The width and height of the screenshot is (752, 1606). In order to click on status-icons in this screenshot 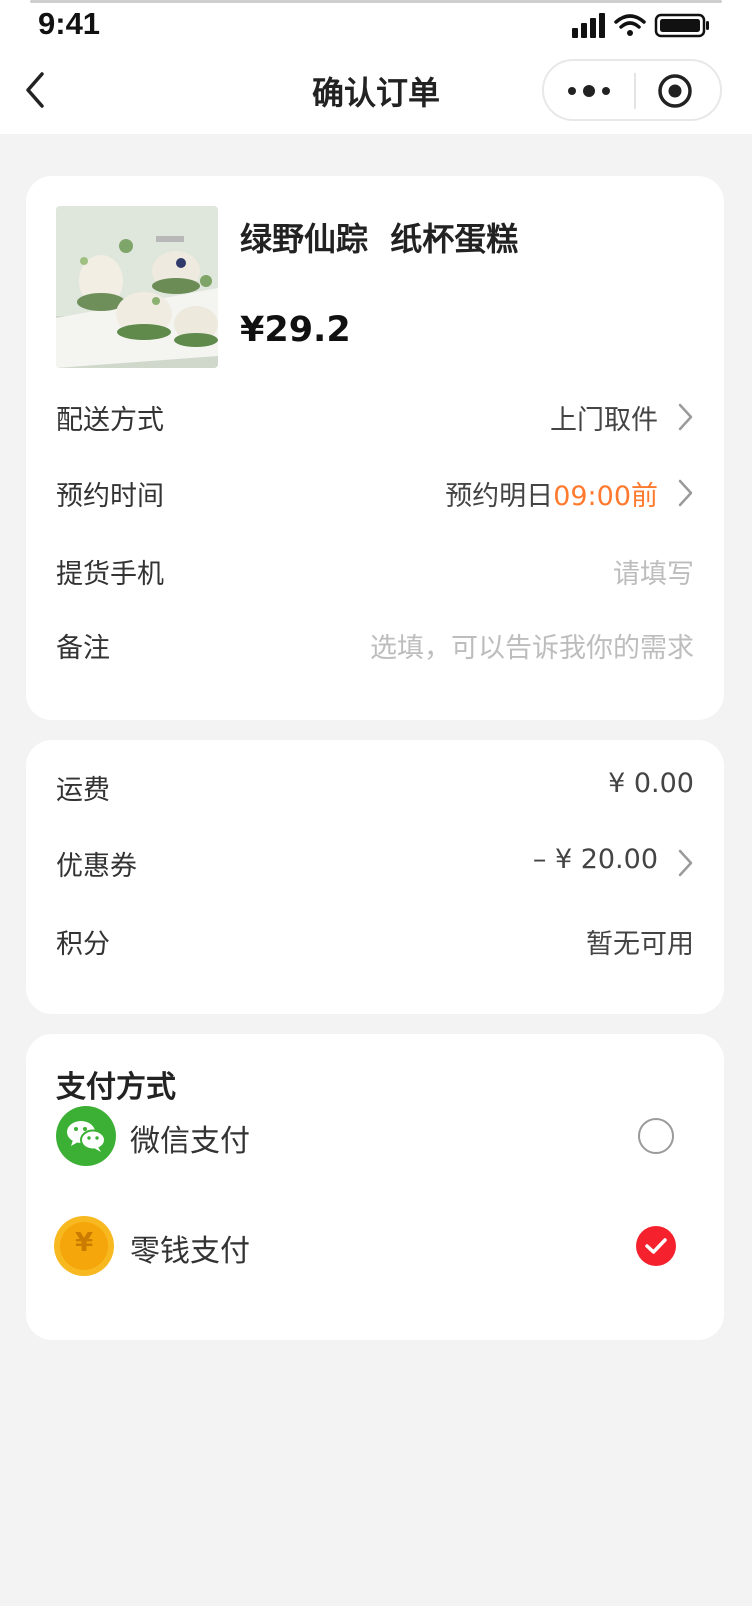, I will do `click(642, 25)`.